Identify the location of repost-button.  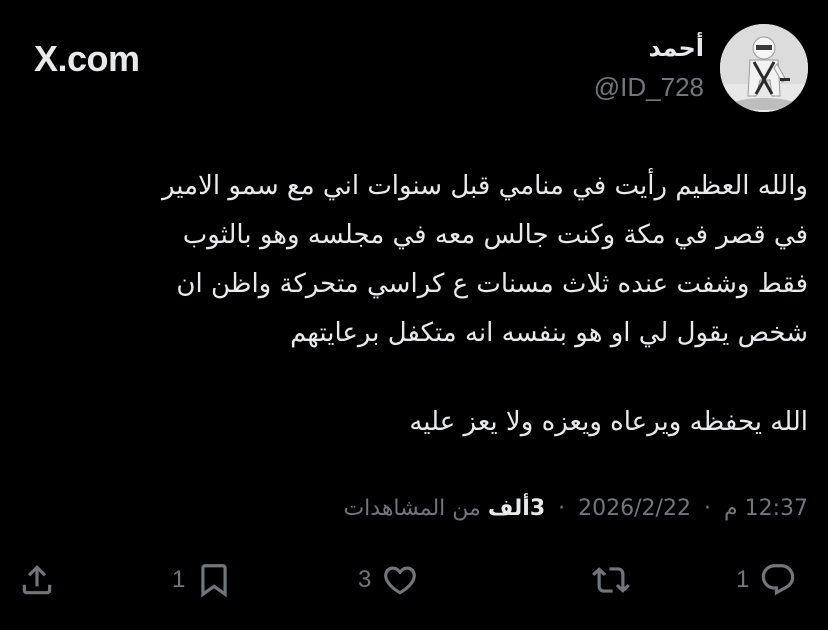
(606, 580).